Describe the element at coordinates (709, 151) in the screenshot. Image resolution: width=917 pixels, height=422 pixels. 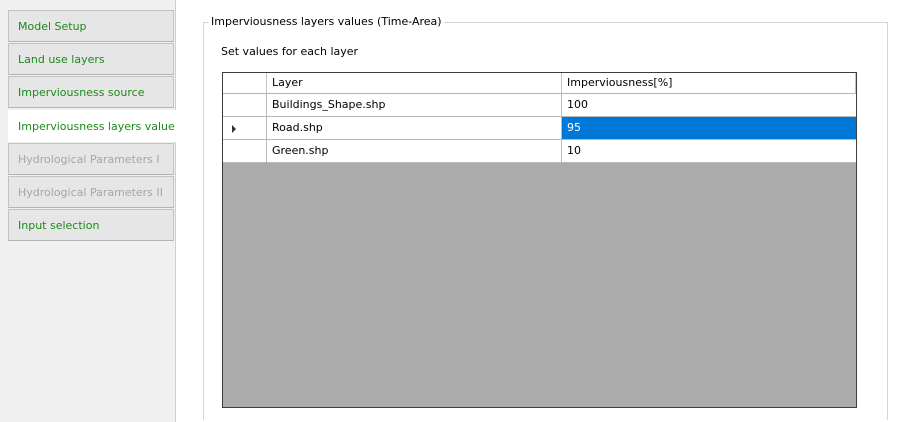
I see `cell-imperviousness: 10` at that location.